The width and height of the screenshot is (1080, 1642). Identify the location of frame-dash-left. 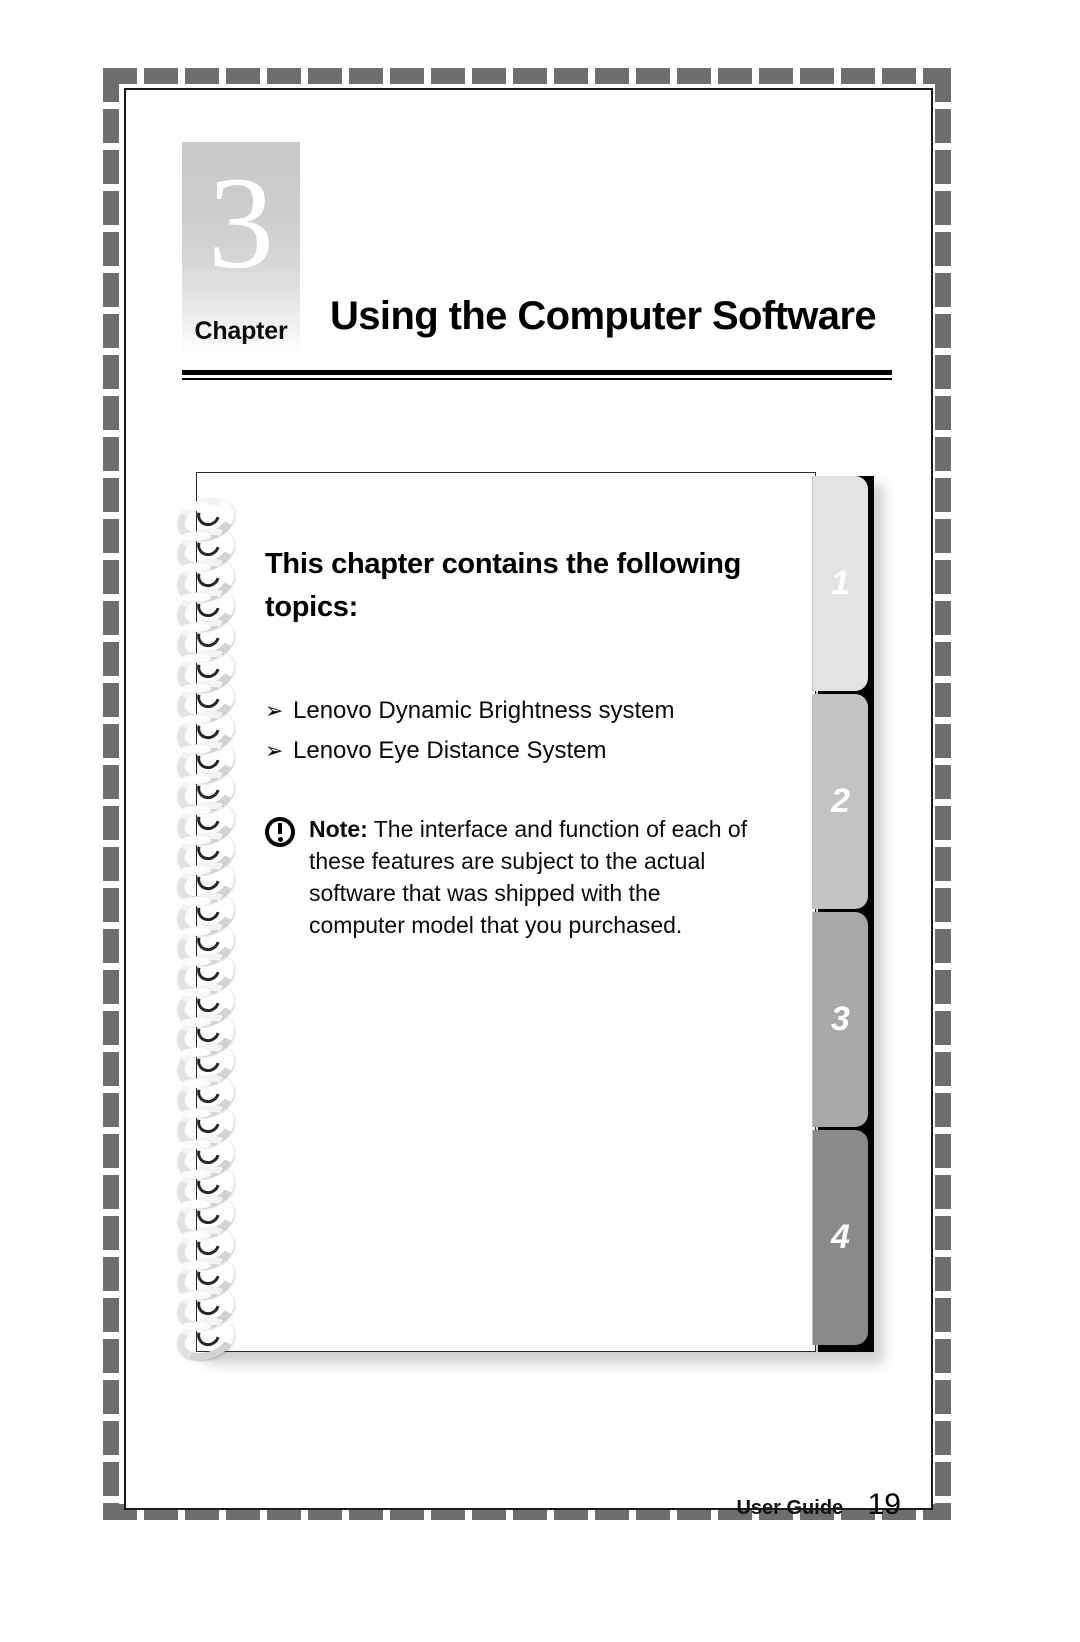
(111, 794).